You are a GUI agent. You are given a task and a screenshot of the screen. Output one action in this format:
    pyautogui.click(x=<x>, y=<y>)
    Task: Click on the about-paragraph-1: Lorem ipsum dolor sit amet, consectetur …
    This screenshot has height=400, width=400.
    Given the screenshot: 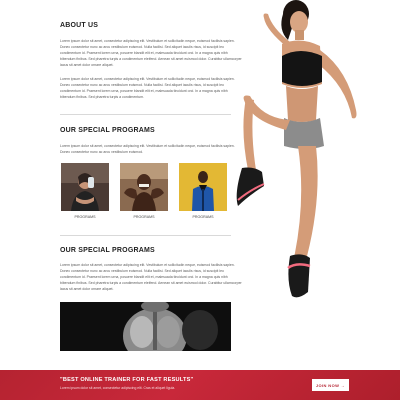 What is the action you would take?
    pyautogui.click(x=151, y=53)
    